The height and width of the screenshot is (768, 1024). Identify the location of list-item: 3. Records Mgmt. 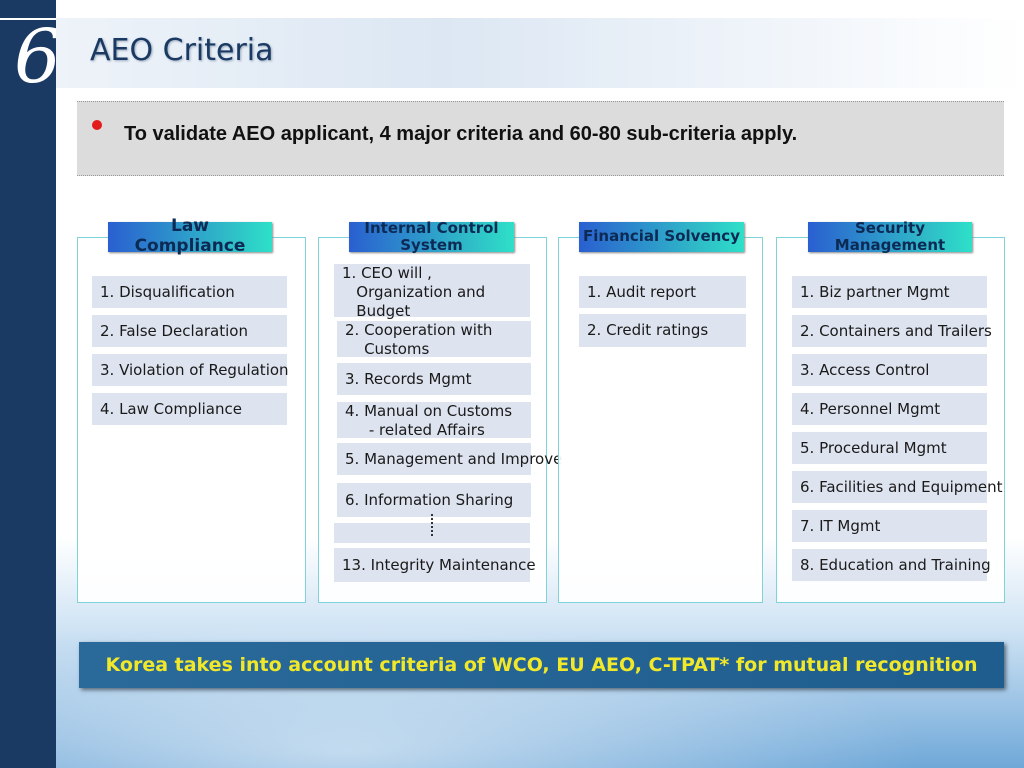
(434, 379).